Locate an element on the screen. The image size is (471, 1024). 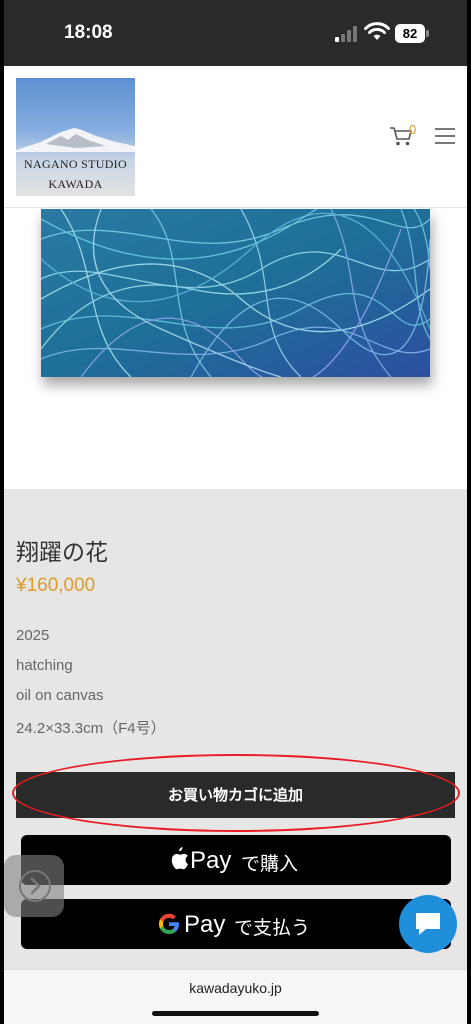
product-medium: oil on canvas is located at coordinates (60, 695).